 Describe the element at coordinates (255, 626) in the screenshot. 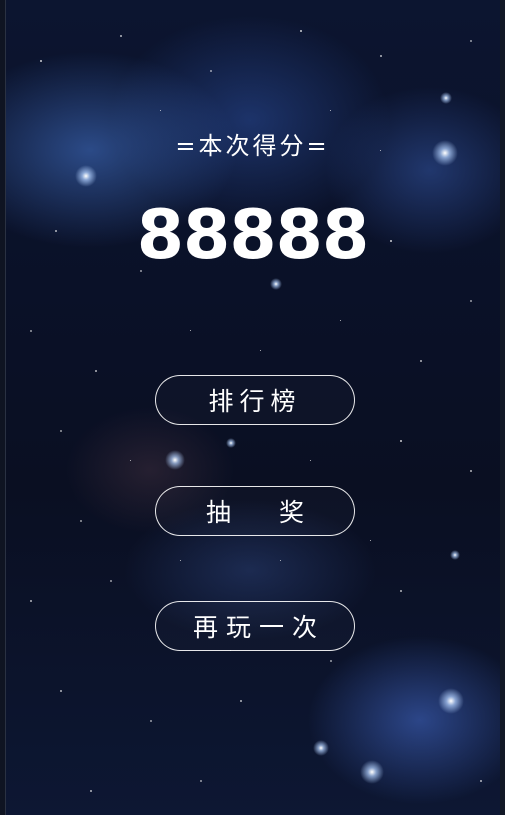

I see `play-again-button: 再玩一次` at that location.